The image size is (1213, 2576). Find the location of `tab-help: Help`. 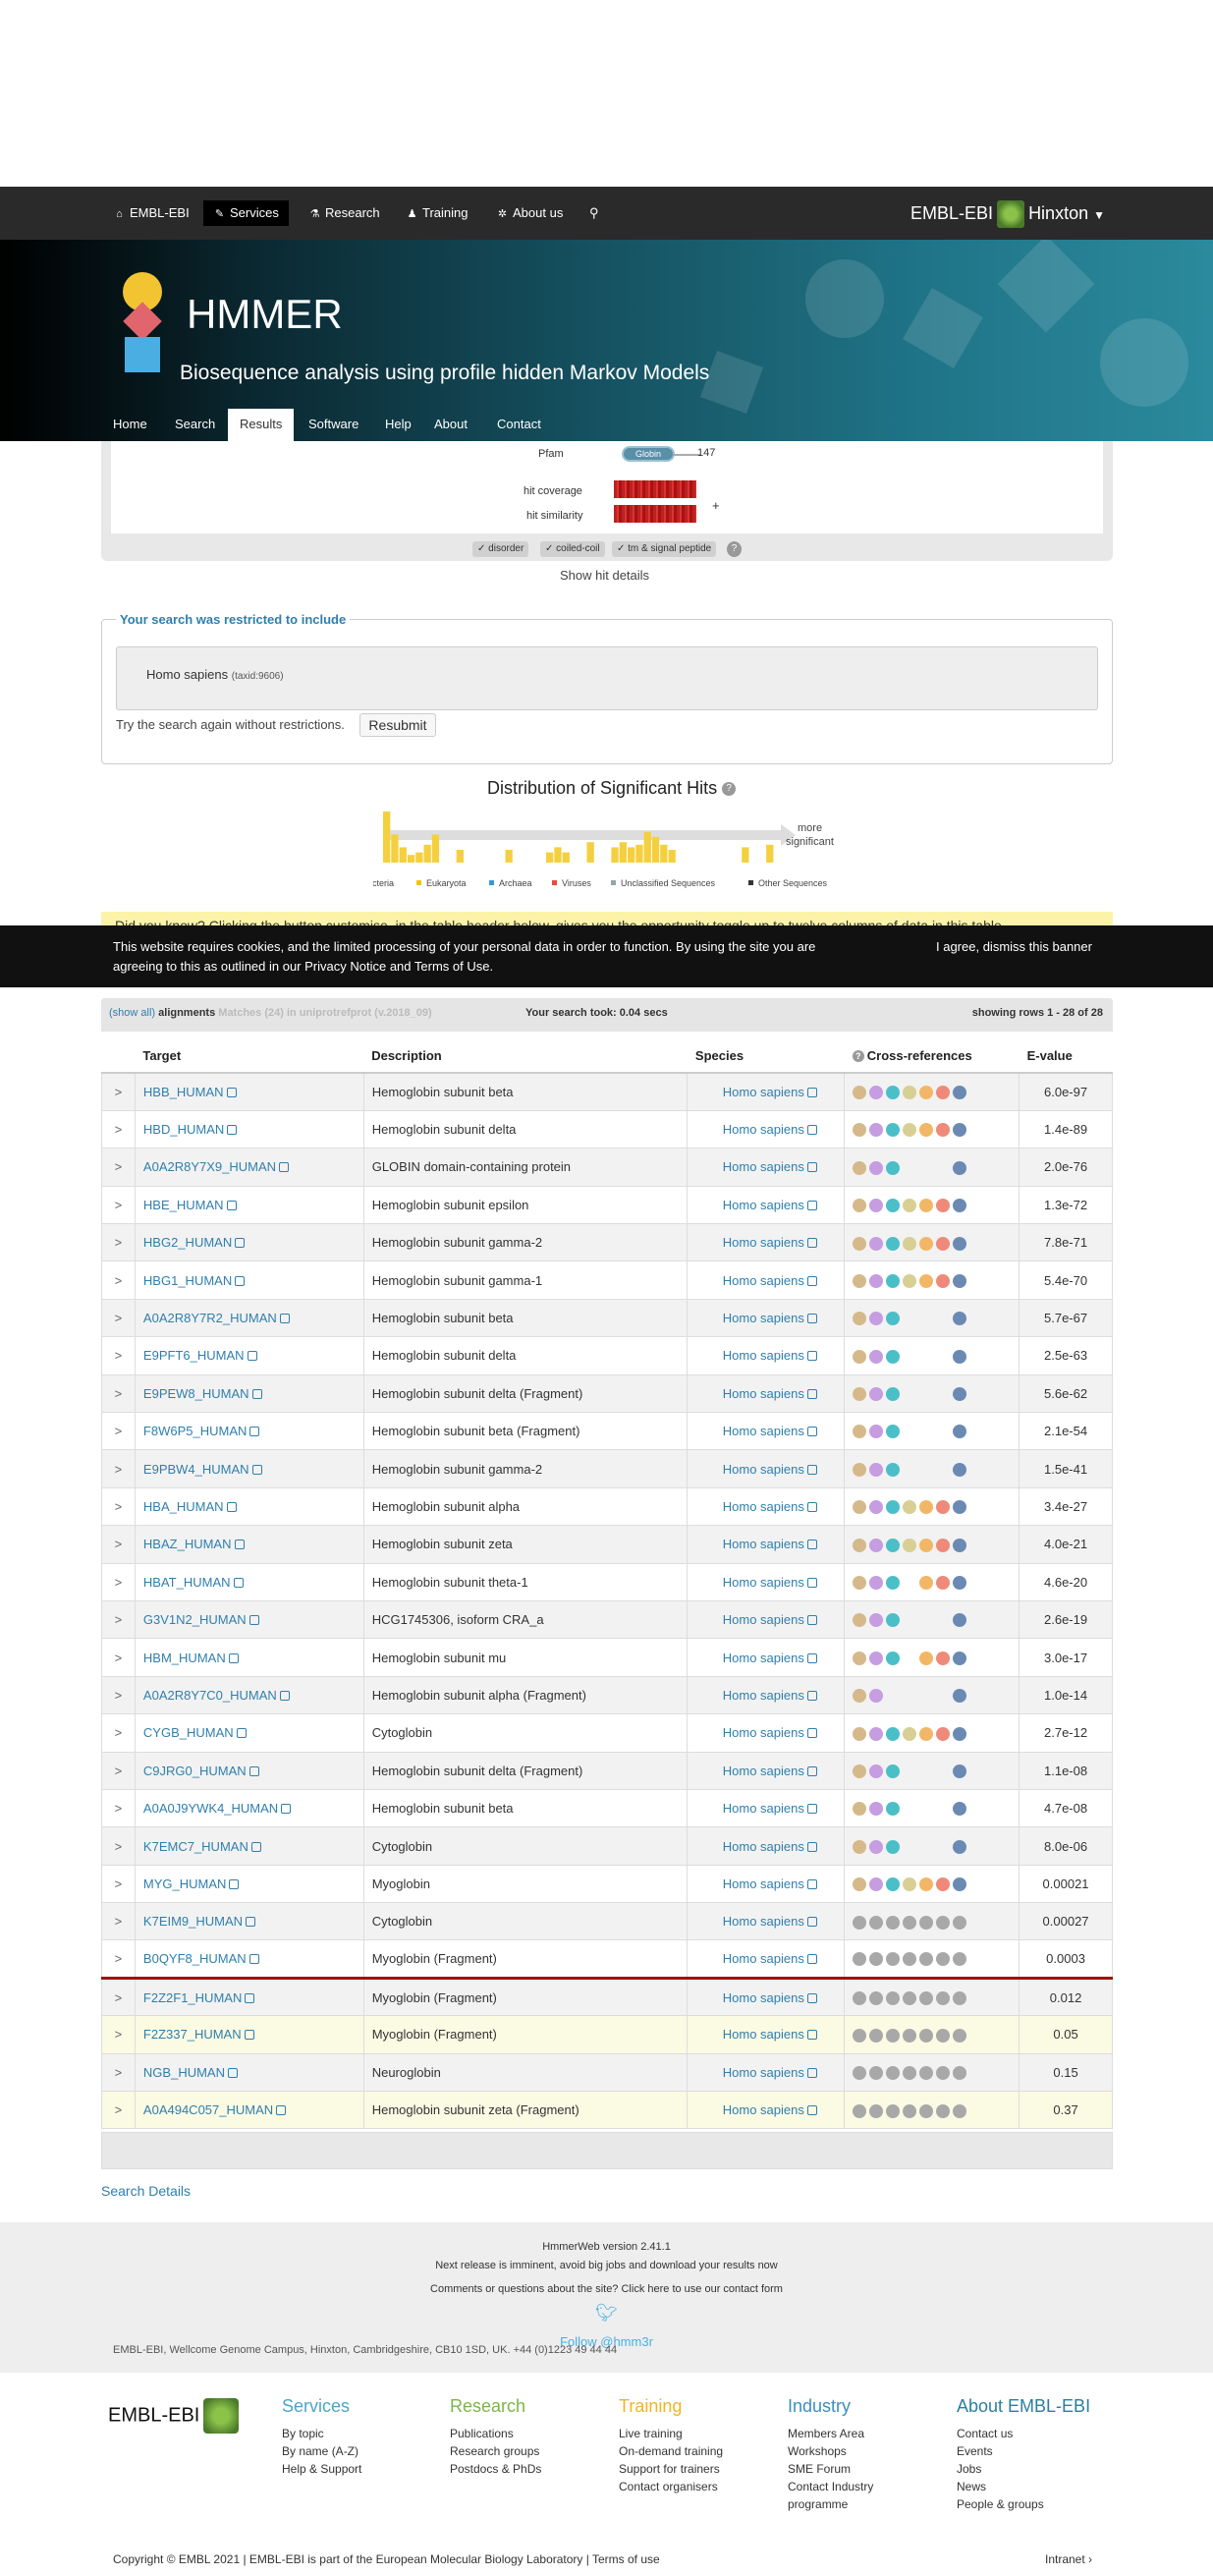

tab-help: Help is located at coordinates (398, 425).